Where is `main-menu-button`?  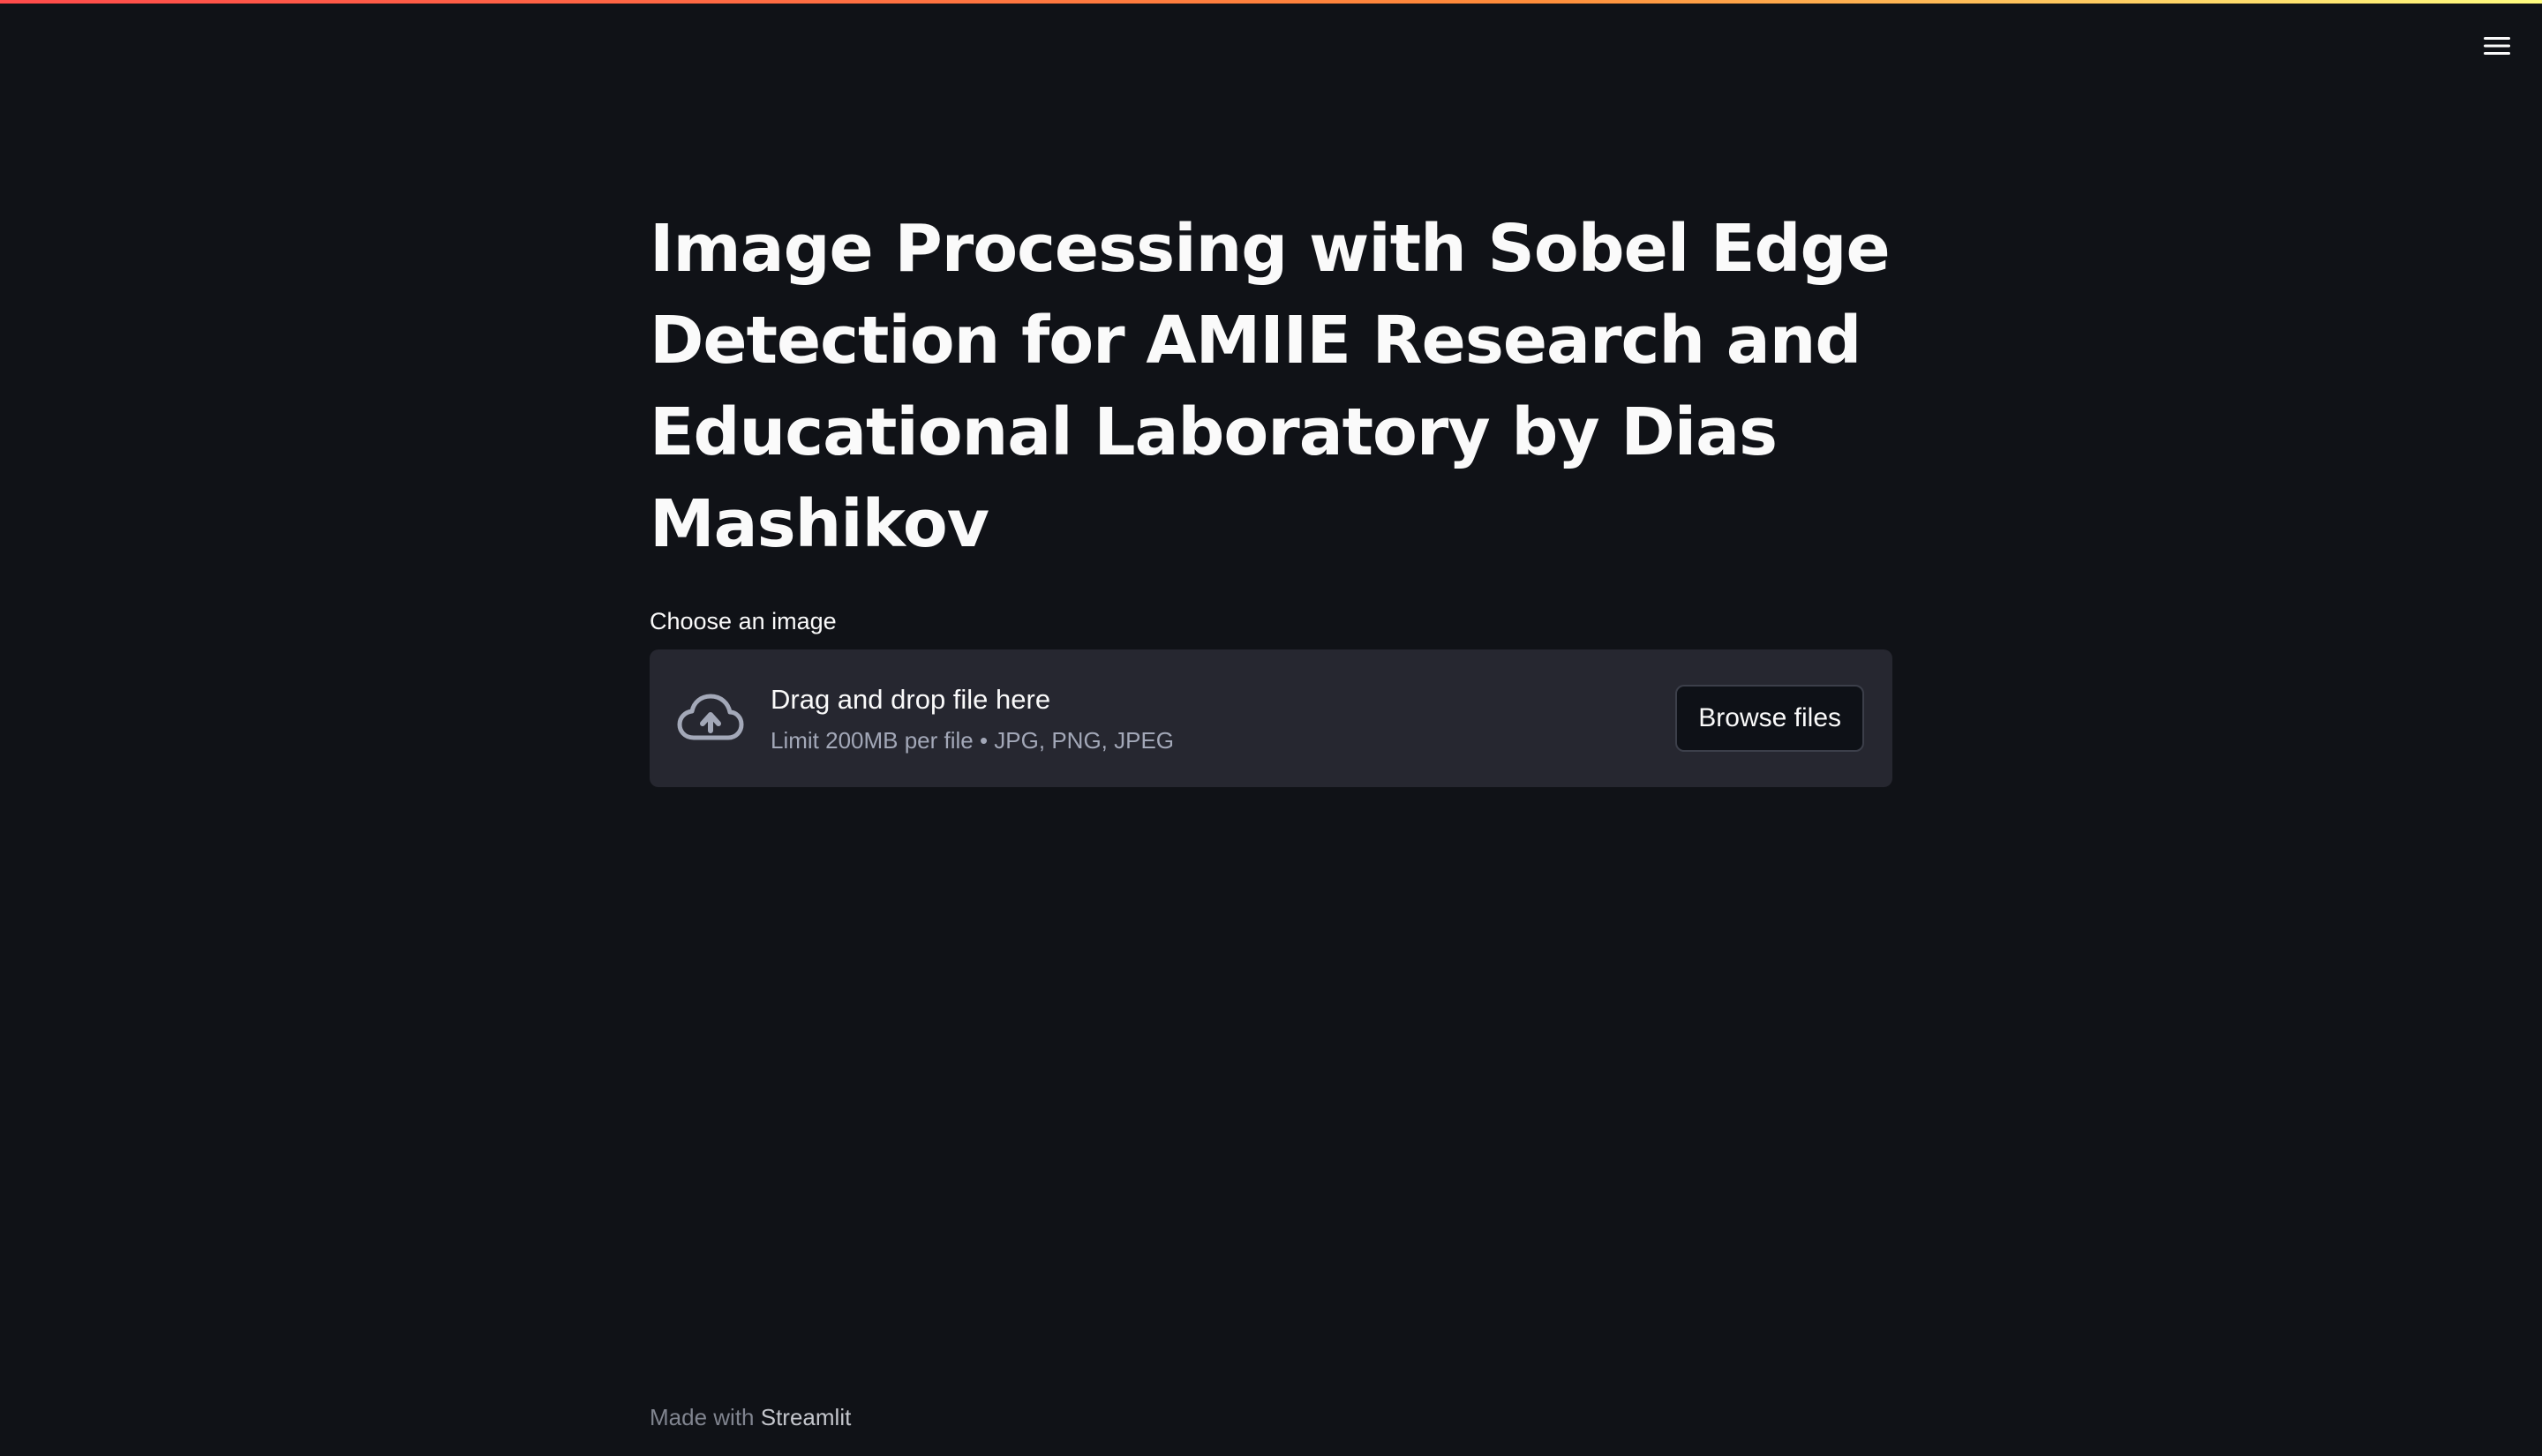
main-menu-button is located at coordinates (2497, 46).